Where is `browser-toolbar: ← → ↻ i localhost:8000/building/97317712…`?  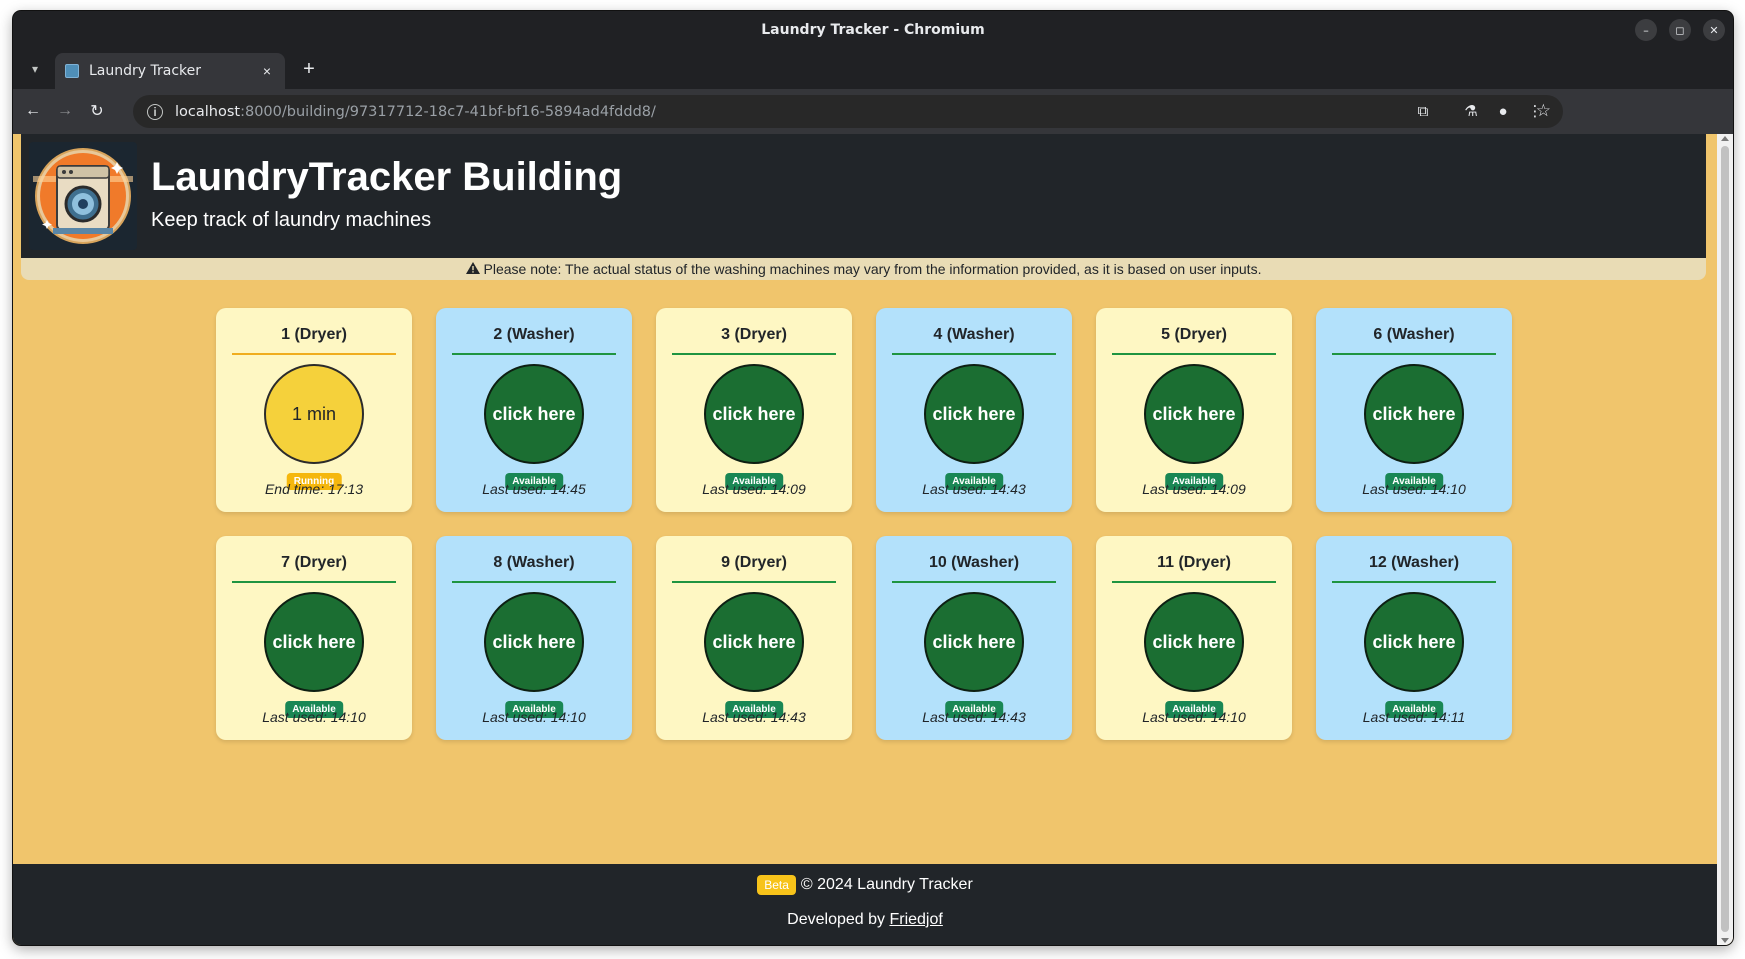 browser-toolbar: ← → ↻ i localhost:8000/building/97317712… is located at coordinates (873, 111).